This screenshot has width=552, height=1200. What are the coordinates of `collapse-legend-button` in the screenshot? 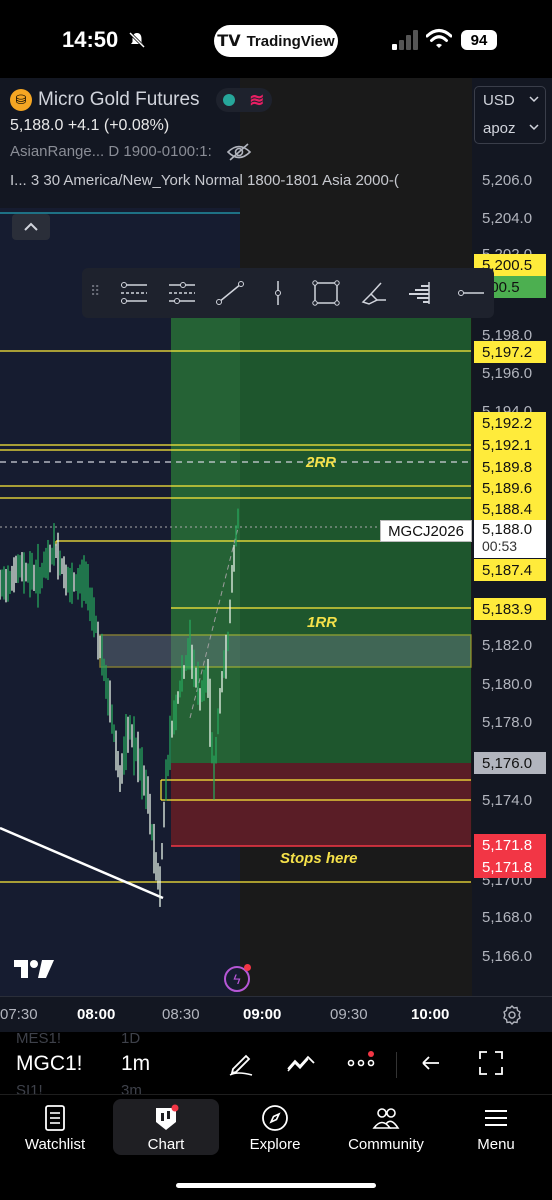 It's located at (31, 227).